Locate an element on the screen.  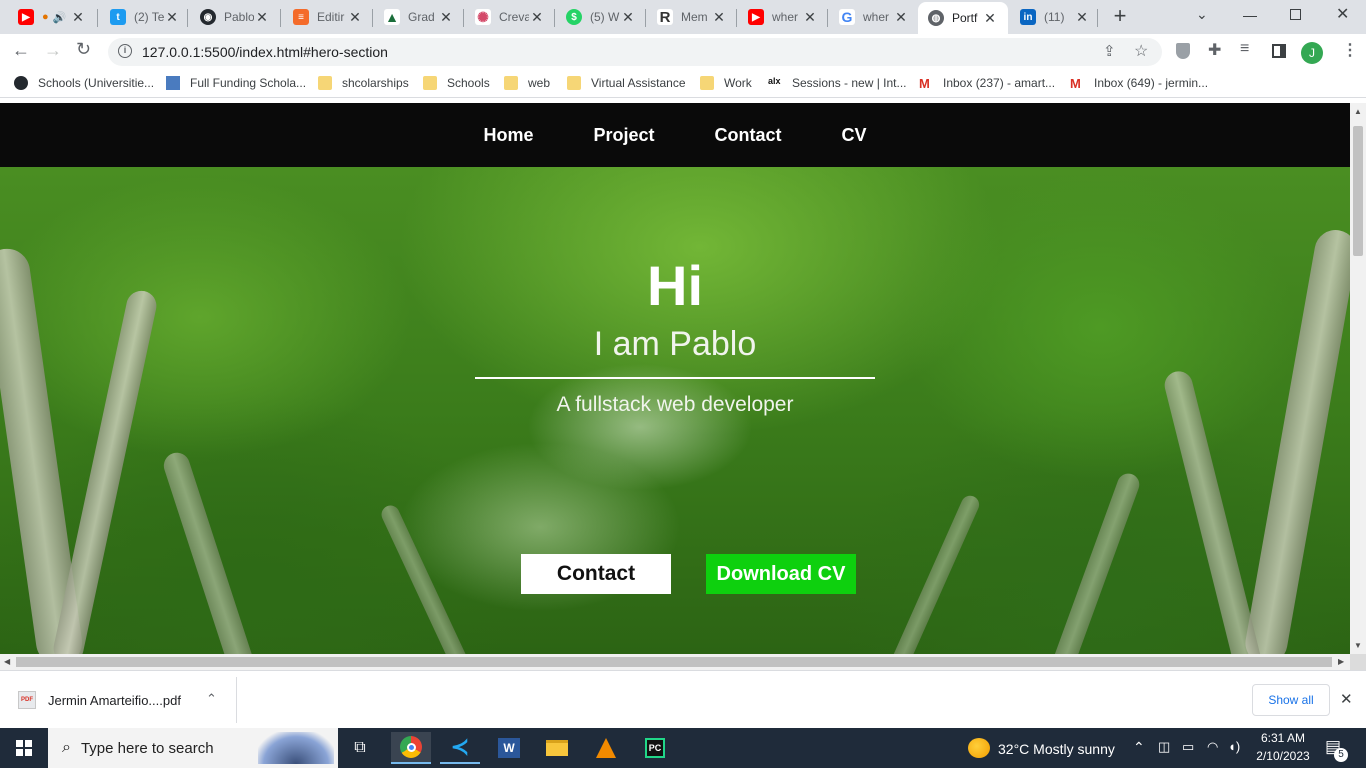
scroll-right-arrow-icon: ▶ is located at coordinates (1341, 661).